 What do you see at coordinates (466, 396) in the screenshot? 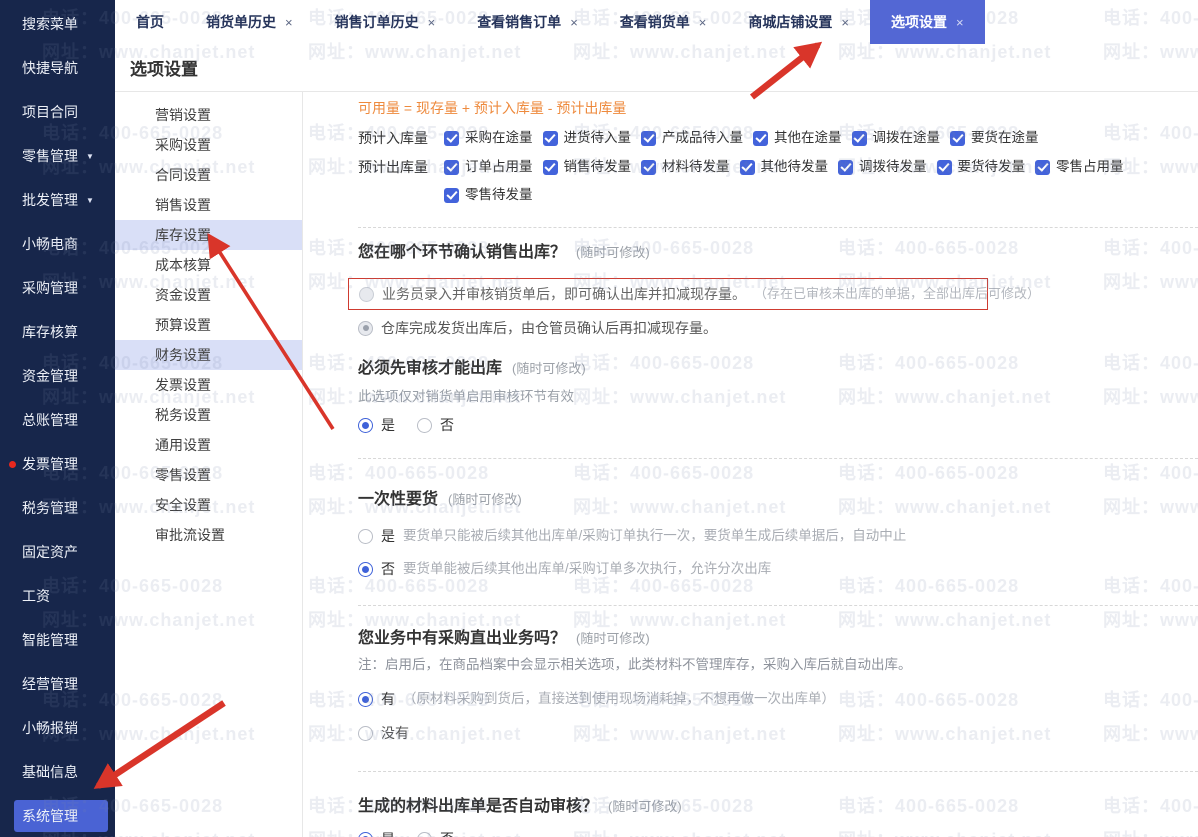
I see `section-note: 此选项仅对销货单启用审核环节有效` at bounding box center [466, 396].